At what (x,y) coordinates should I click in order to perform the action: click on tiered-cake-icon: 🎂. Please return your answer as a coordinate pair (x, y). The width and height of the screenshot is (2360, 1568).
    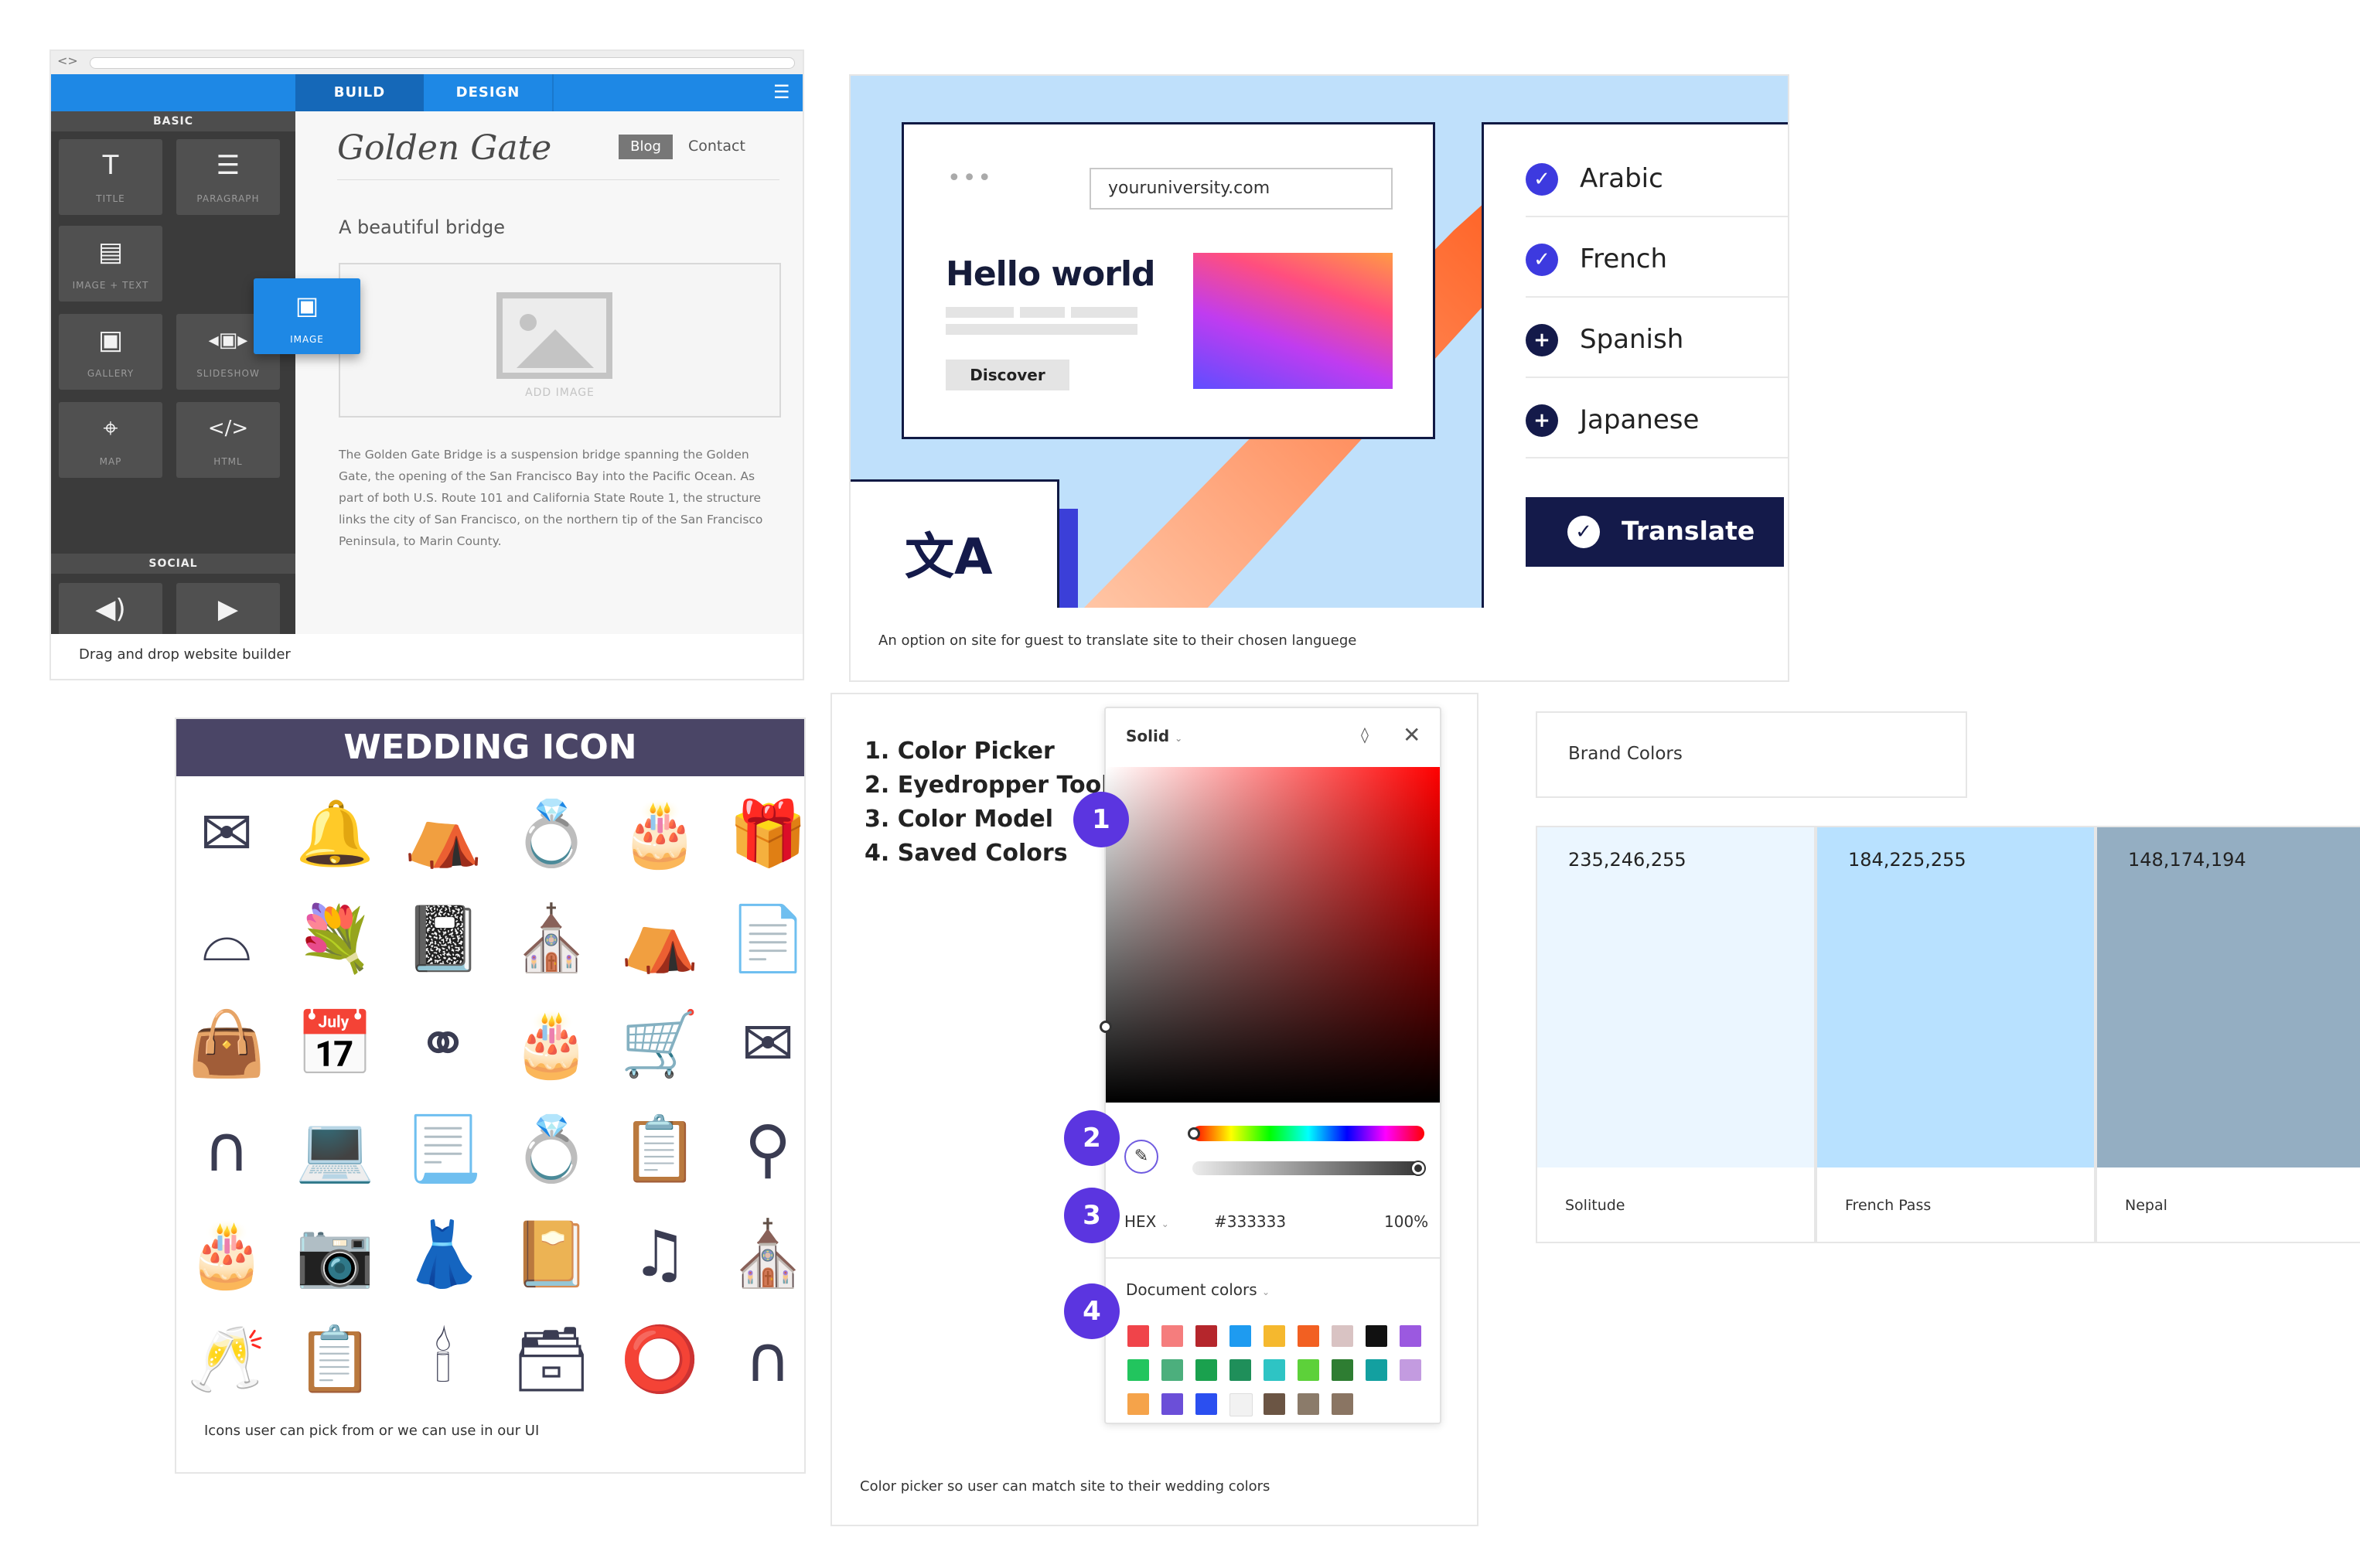
    Looking at the image, I should click on (551, 1044).